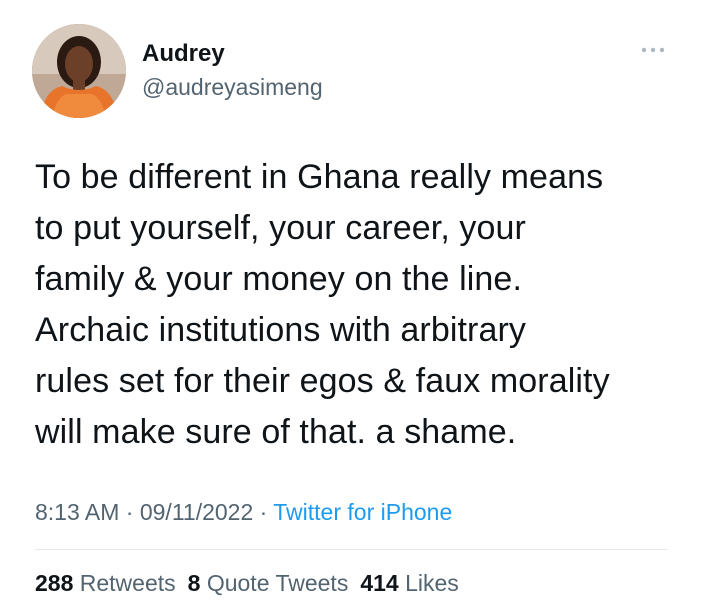 Image resolution: width=720 pixels, height=610 pixels. I want to click on retweets-stat: 288 Retweets, so click(105, 583).